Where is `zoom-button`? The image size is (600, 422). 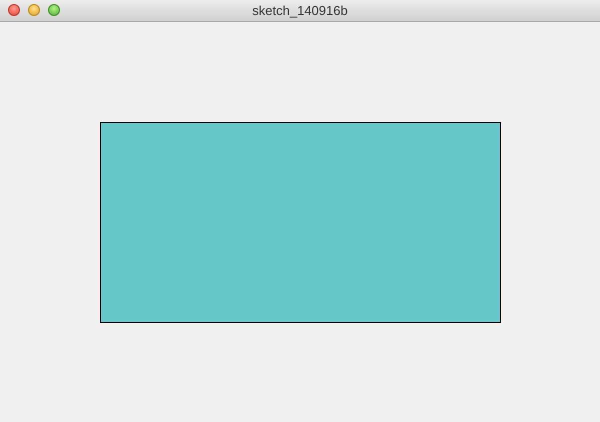 zoom-button is located at coordinates (54, 10).